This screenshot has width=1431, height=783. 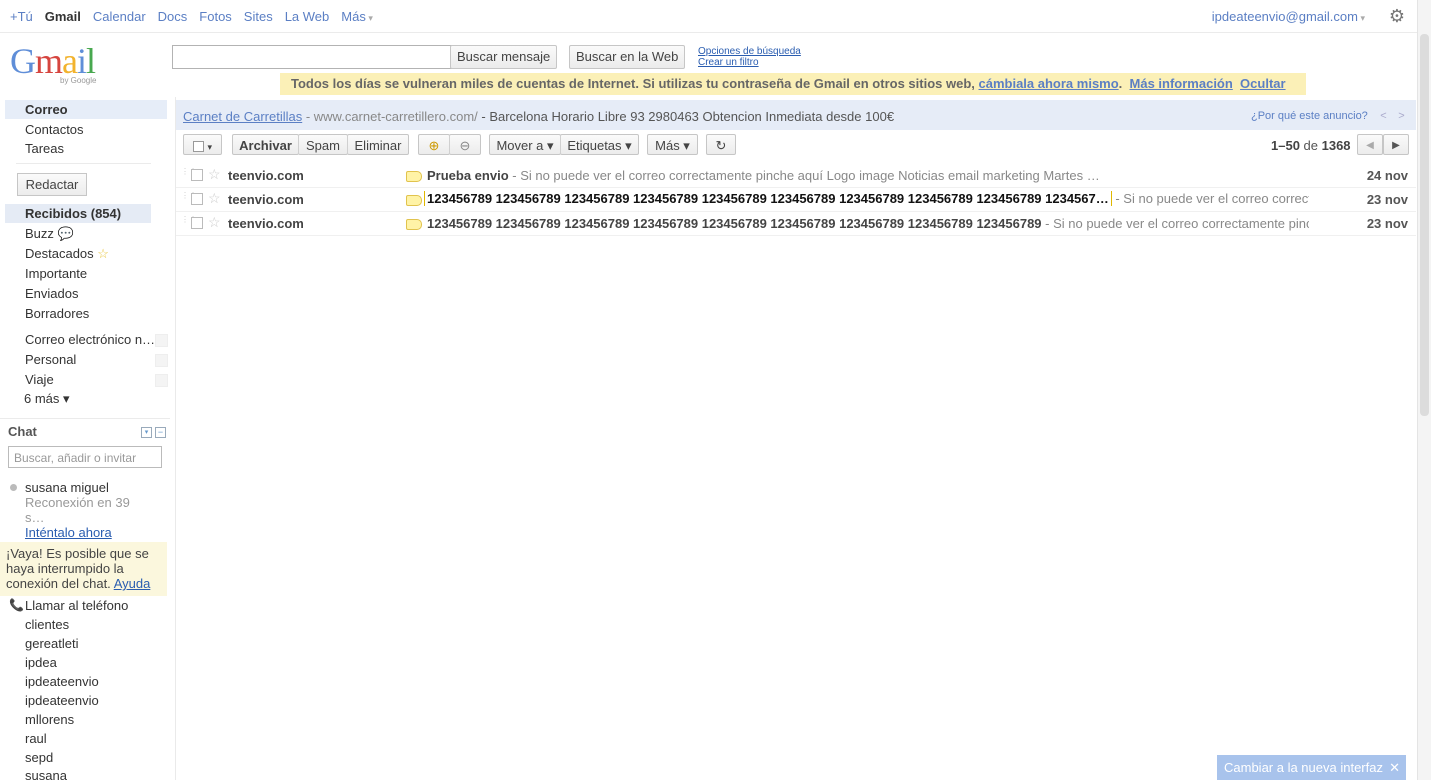 I want to click on nav-more: Más, so click(x=357, y=16).